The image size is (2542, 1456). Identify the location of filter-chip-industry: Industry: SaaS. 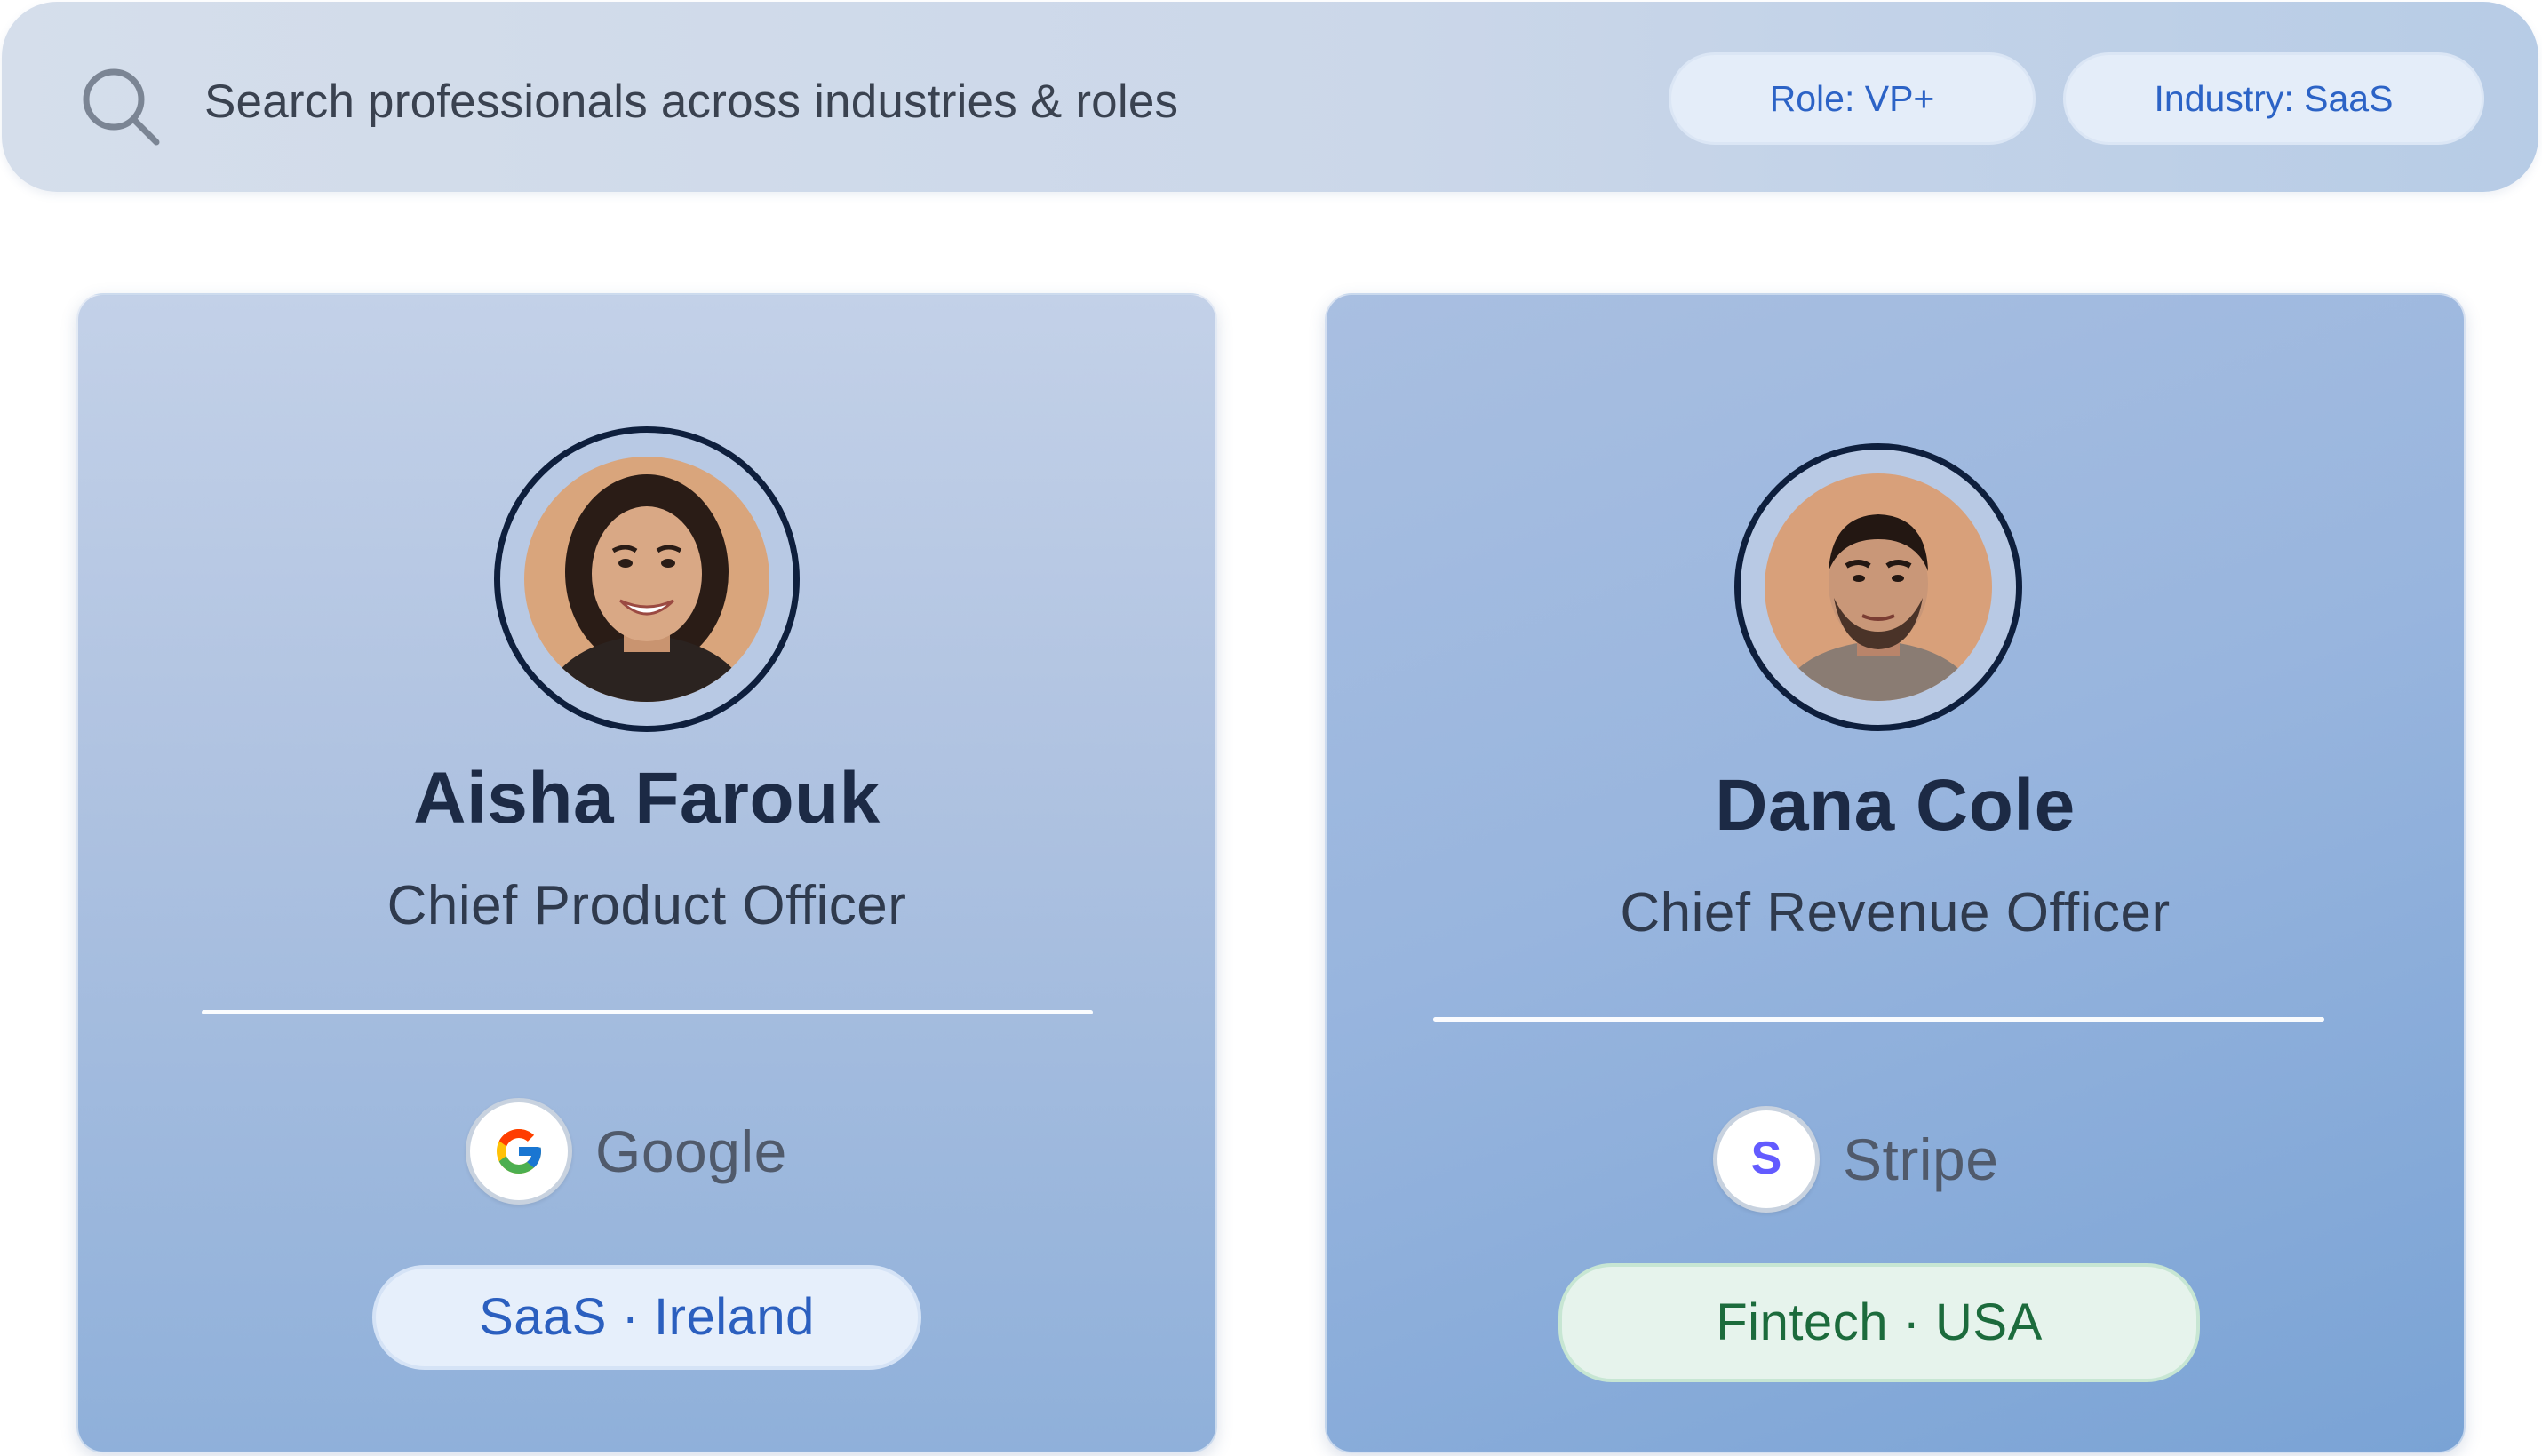
(2273, 98).